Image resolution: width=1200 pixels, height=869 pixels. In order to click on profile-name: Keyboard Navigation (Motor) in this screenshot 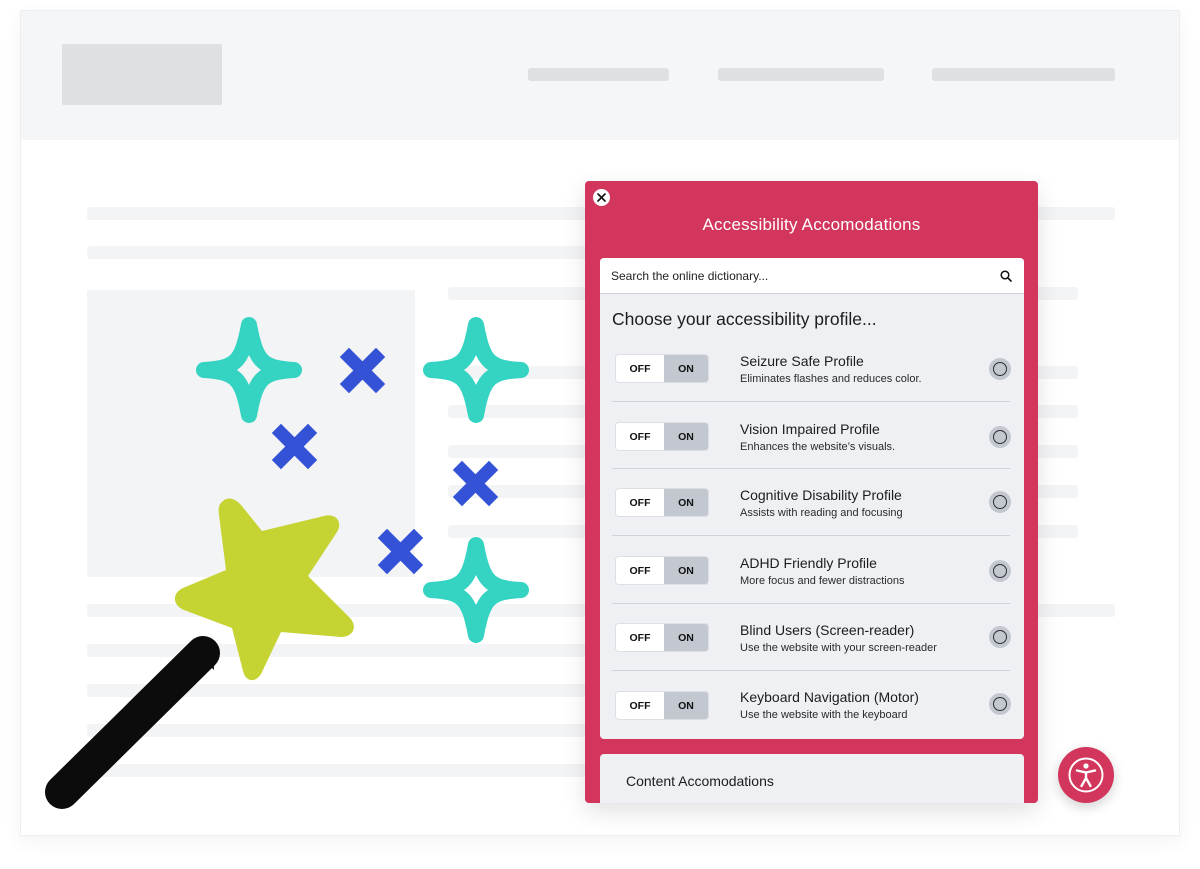, I will do `click(829, 697)`.